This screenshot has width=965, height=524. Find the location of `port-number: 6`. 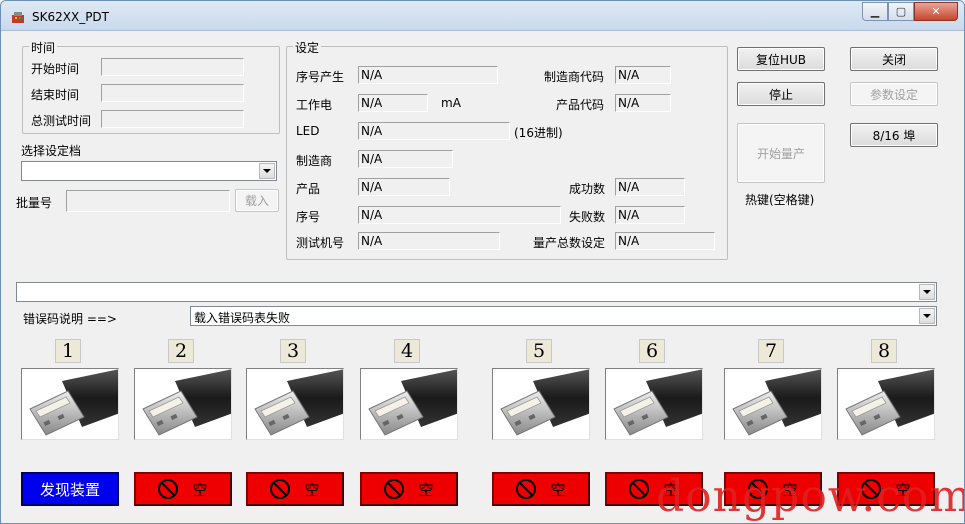

port-number: 6 is located at coordinates (652, 351).